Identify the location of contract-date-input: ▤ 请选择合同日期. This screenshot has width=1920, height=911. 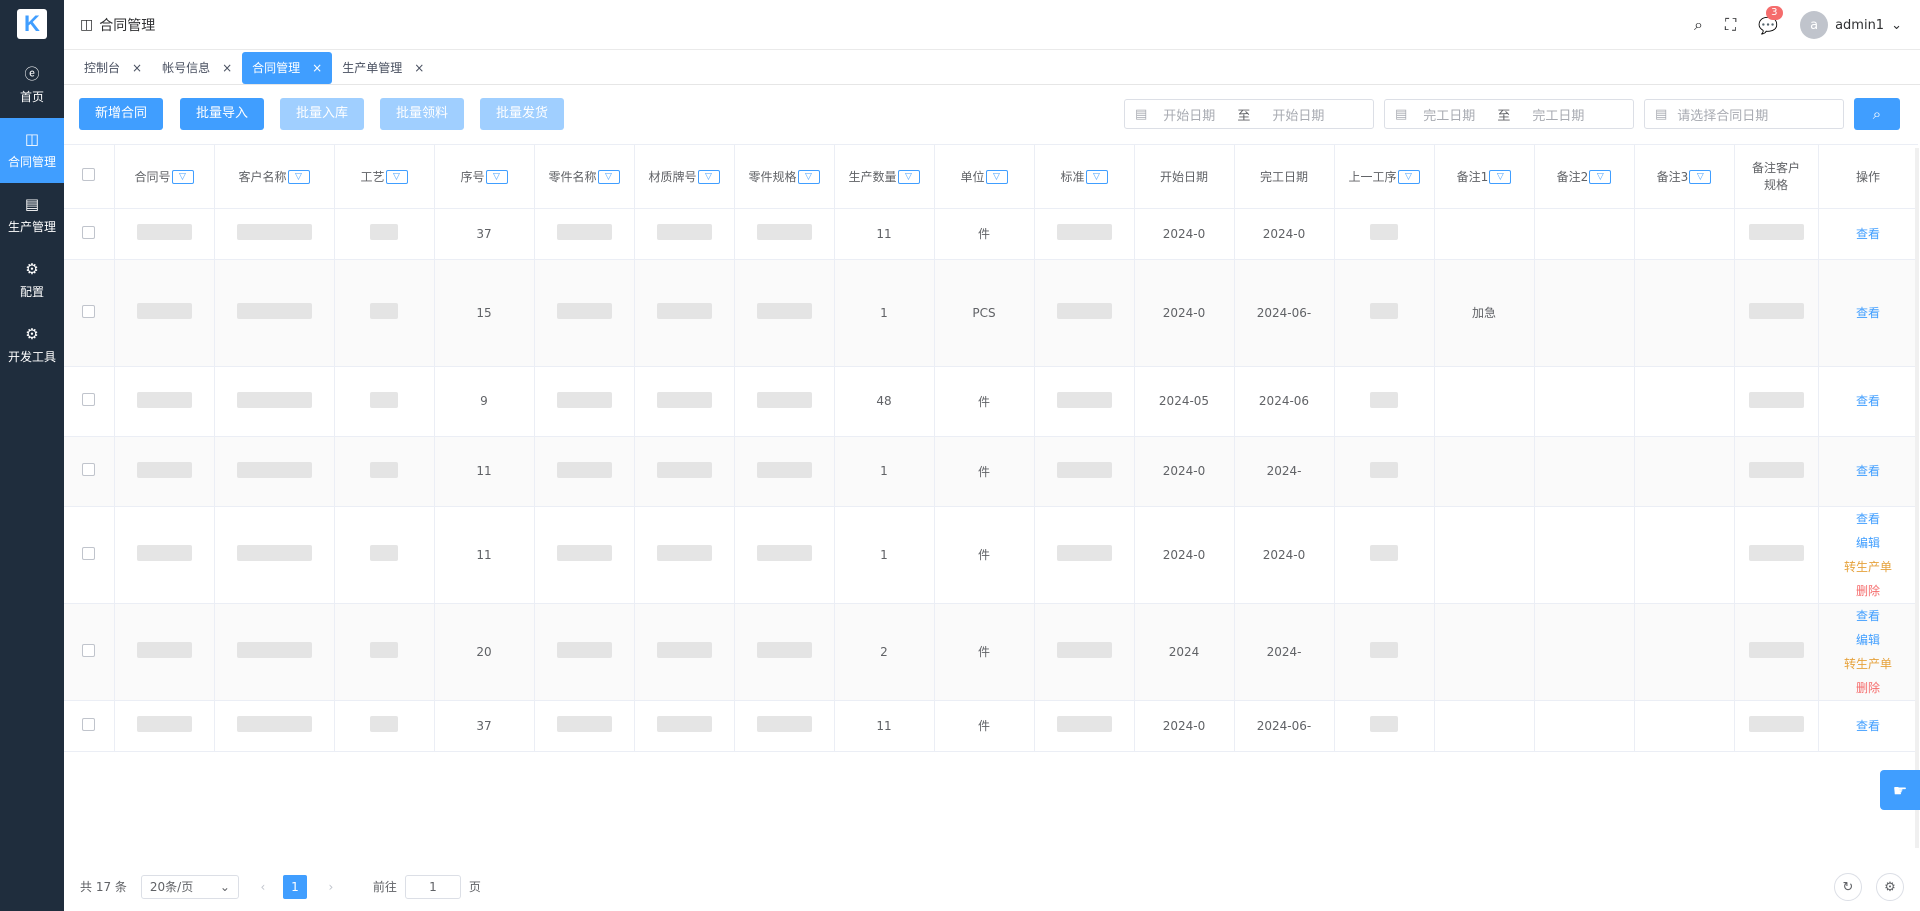
(1744, 114).